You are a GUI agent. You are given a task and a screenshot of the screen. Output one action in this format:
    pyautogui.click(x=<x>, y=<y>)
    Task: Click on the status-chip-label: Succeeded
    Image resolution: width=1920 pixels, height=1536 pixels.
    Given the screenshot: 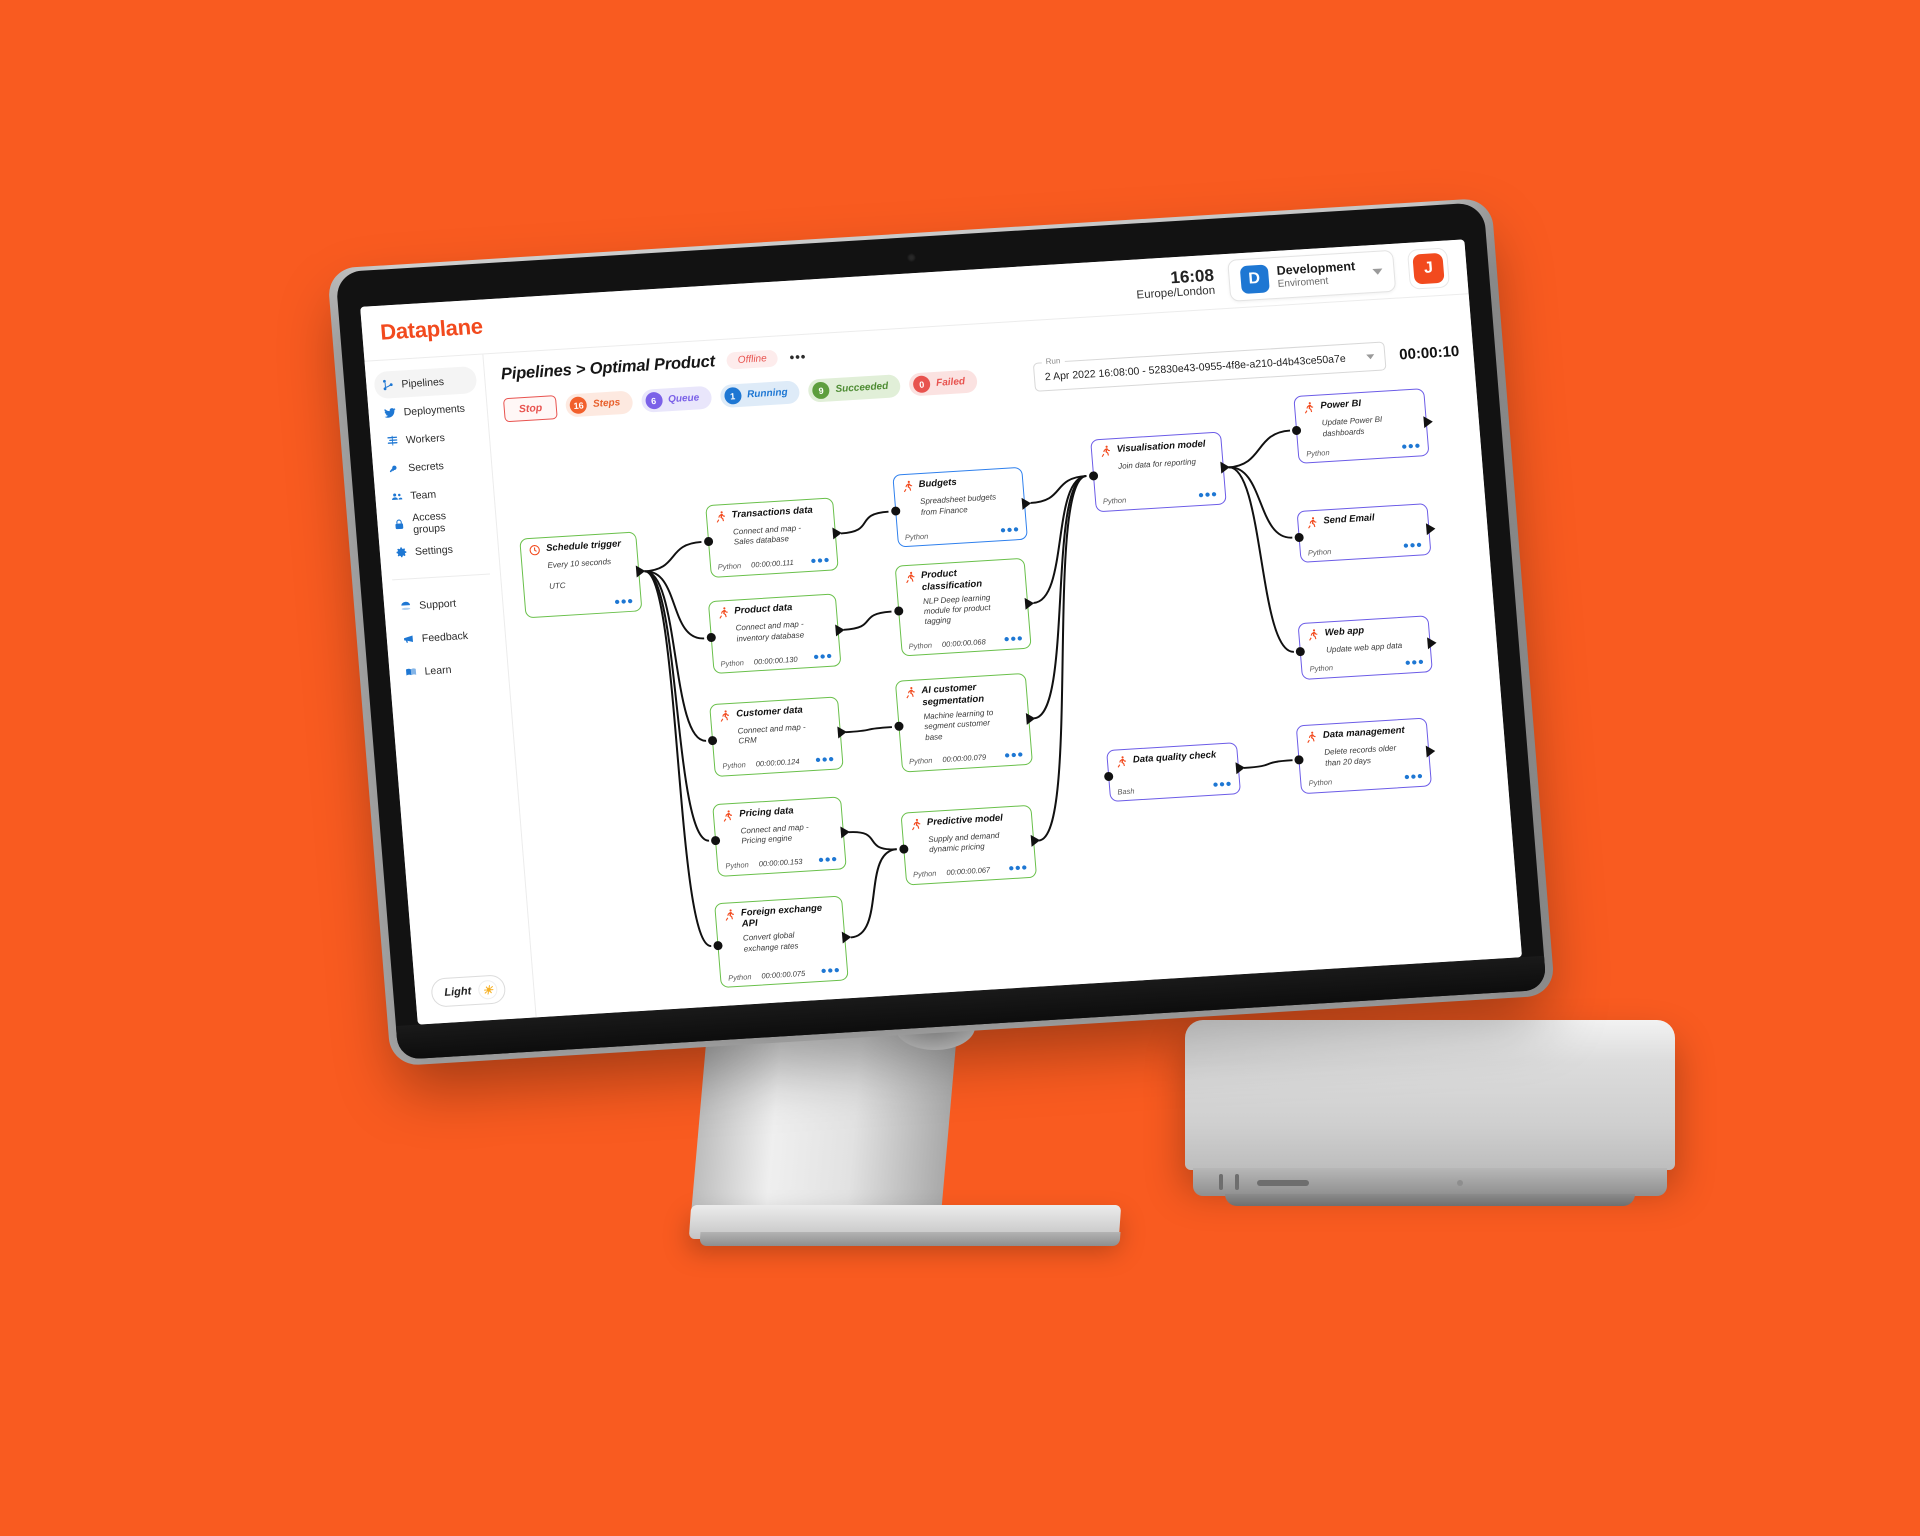 What is the action you would take?
    pyautogui.click(x=862, y=388)
    